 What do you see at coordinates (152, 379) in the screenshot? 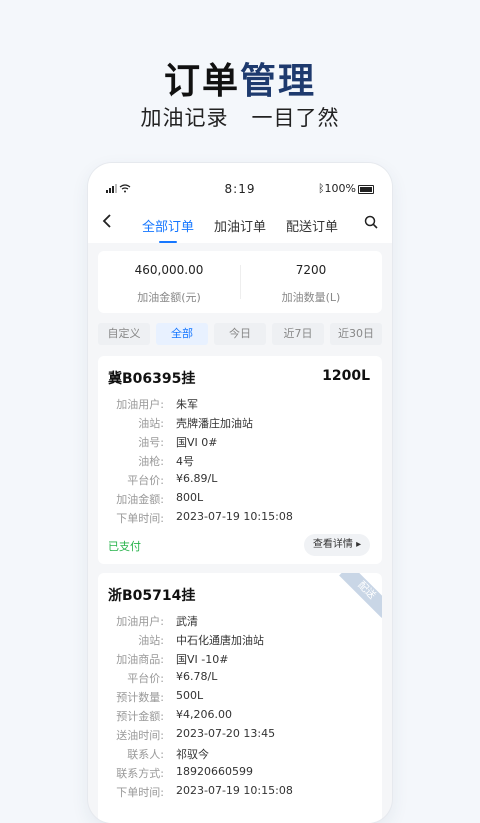
I see `order-plate: 冀B06395挂` at bounding box center [152, 379].